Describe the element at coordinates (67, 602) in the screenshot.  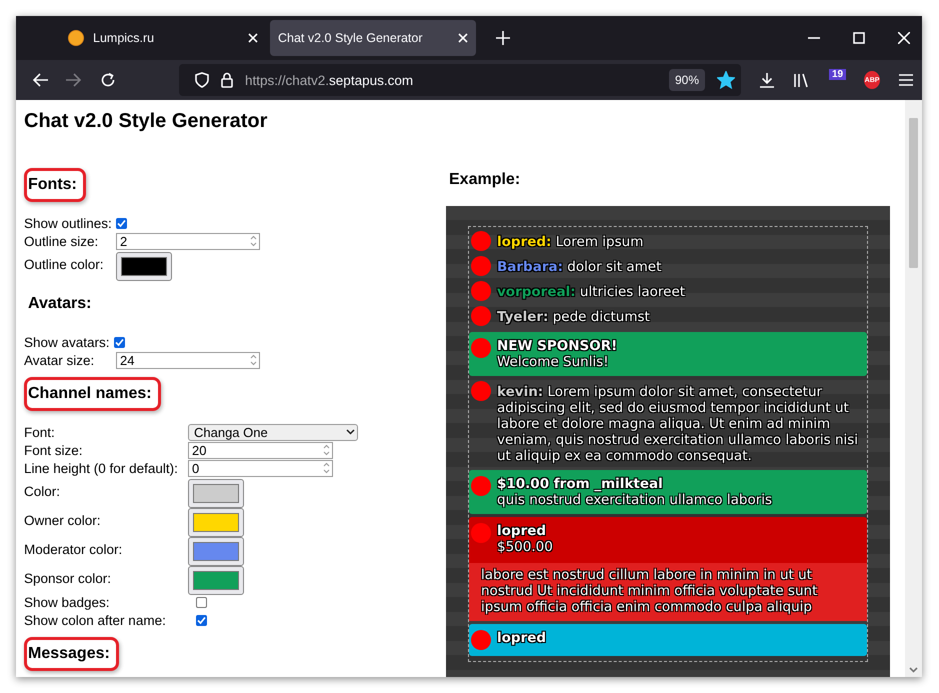
I see `field-label: Show badges:` at that location.